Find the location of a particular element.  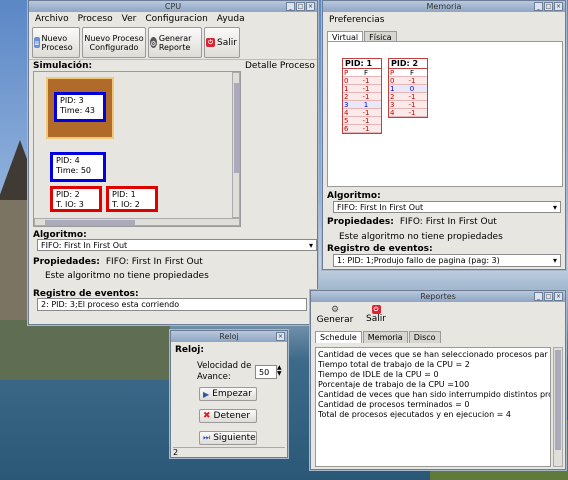

page-table-pid-2: PID: 2 PF 0 -1 10 2 -1 3 -1 4 -1 is located at coordinates (408, 88).